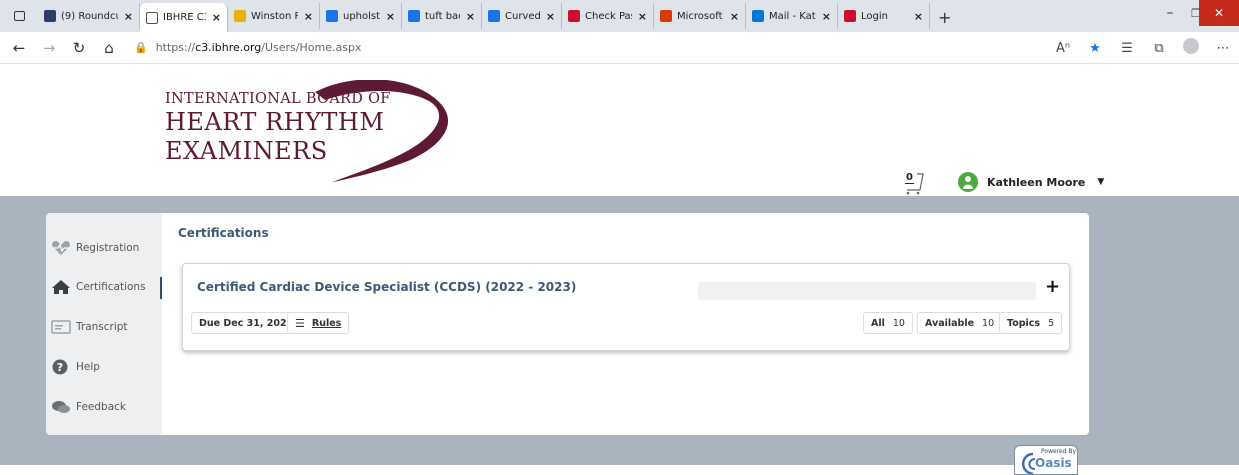 This screenshot has width=1239, height=475. I want to click on sidebar-item-label: Help, so click(88, 367).